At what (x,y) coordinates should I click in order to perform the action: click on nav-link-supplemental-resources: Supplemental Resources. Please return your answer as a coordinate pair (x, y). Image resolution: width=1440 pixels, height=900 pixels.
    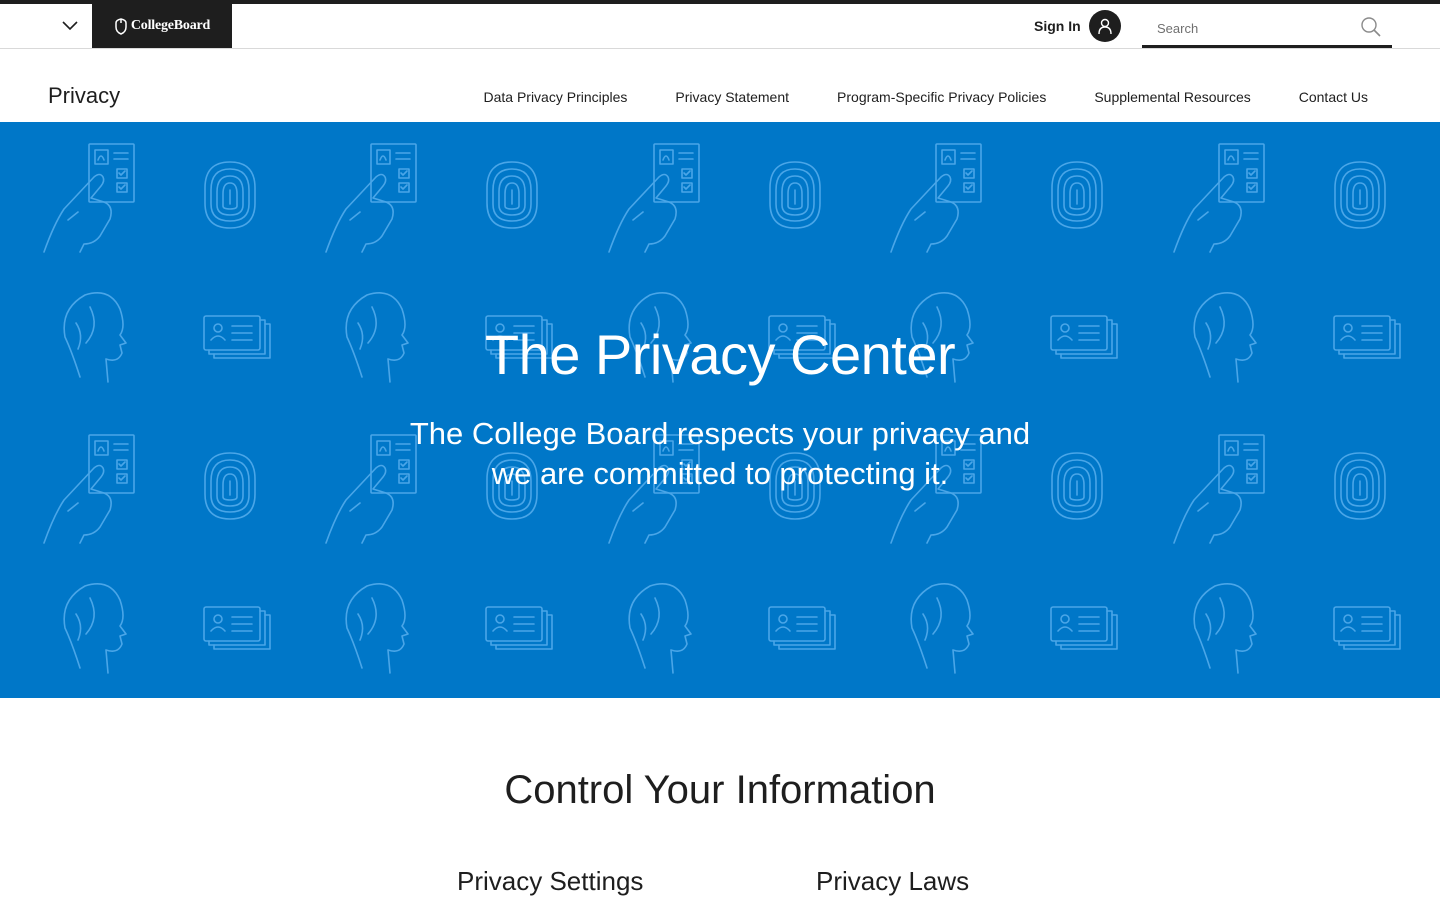
    Looking at the image, I should click on (1172, 97).